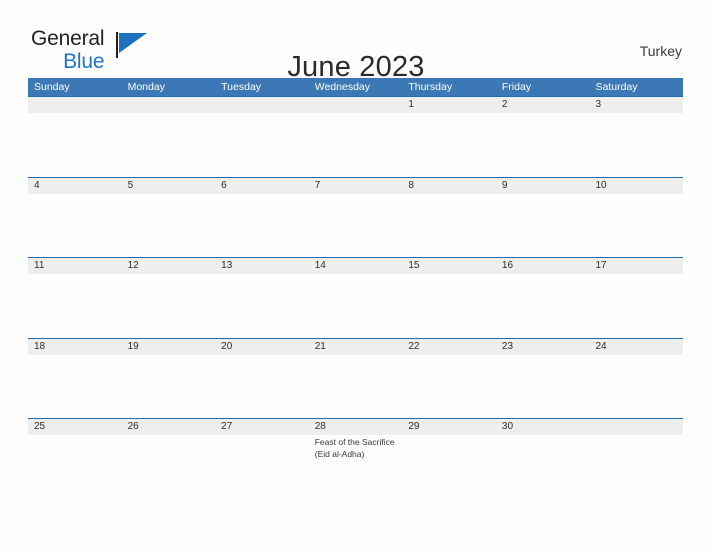  I want to click on day-number: 7, so click(356, 186).